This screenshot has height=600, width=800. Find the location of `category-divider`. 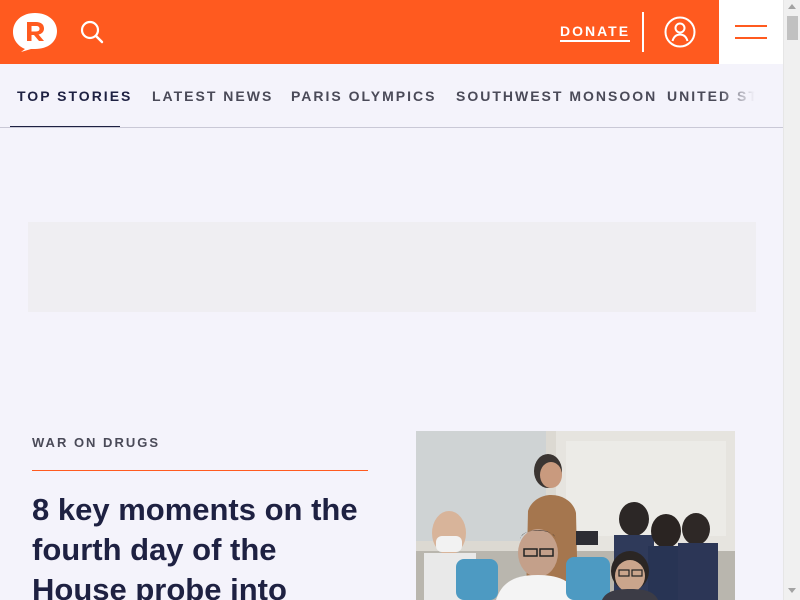

category-divider is located at coordinates (200, 470).